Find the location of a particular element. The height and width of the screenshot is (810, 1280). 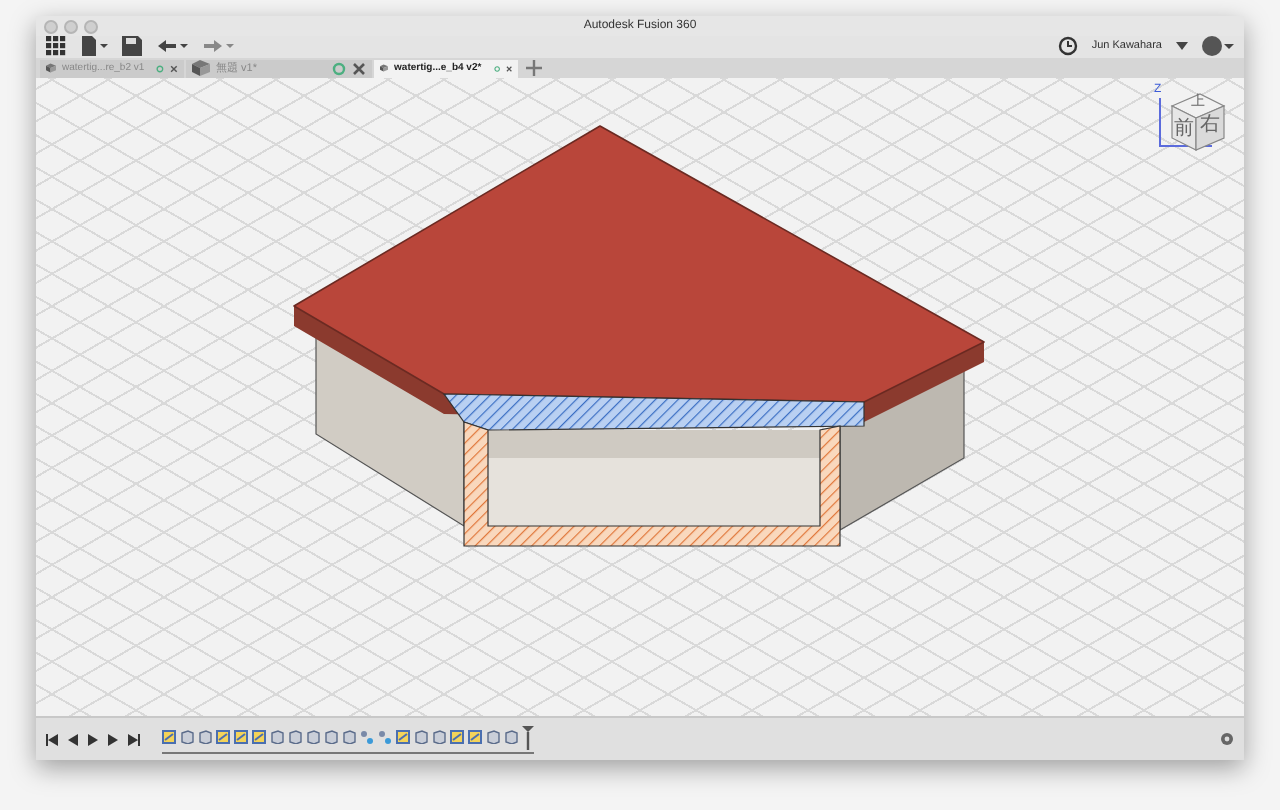

clock-icon is located at coordinates (1067, 46).